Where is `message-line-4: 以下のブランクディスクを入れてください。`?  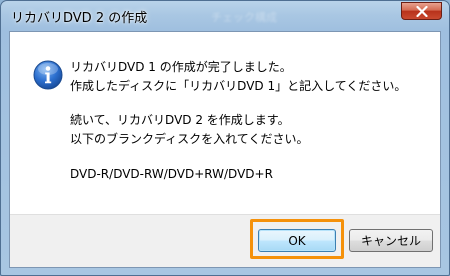
message-line-4: 以下のブランクディスクを入れてください。 is located at coordinates (189, 139).